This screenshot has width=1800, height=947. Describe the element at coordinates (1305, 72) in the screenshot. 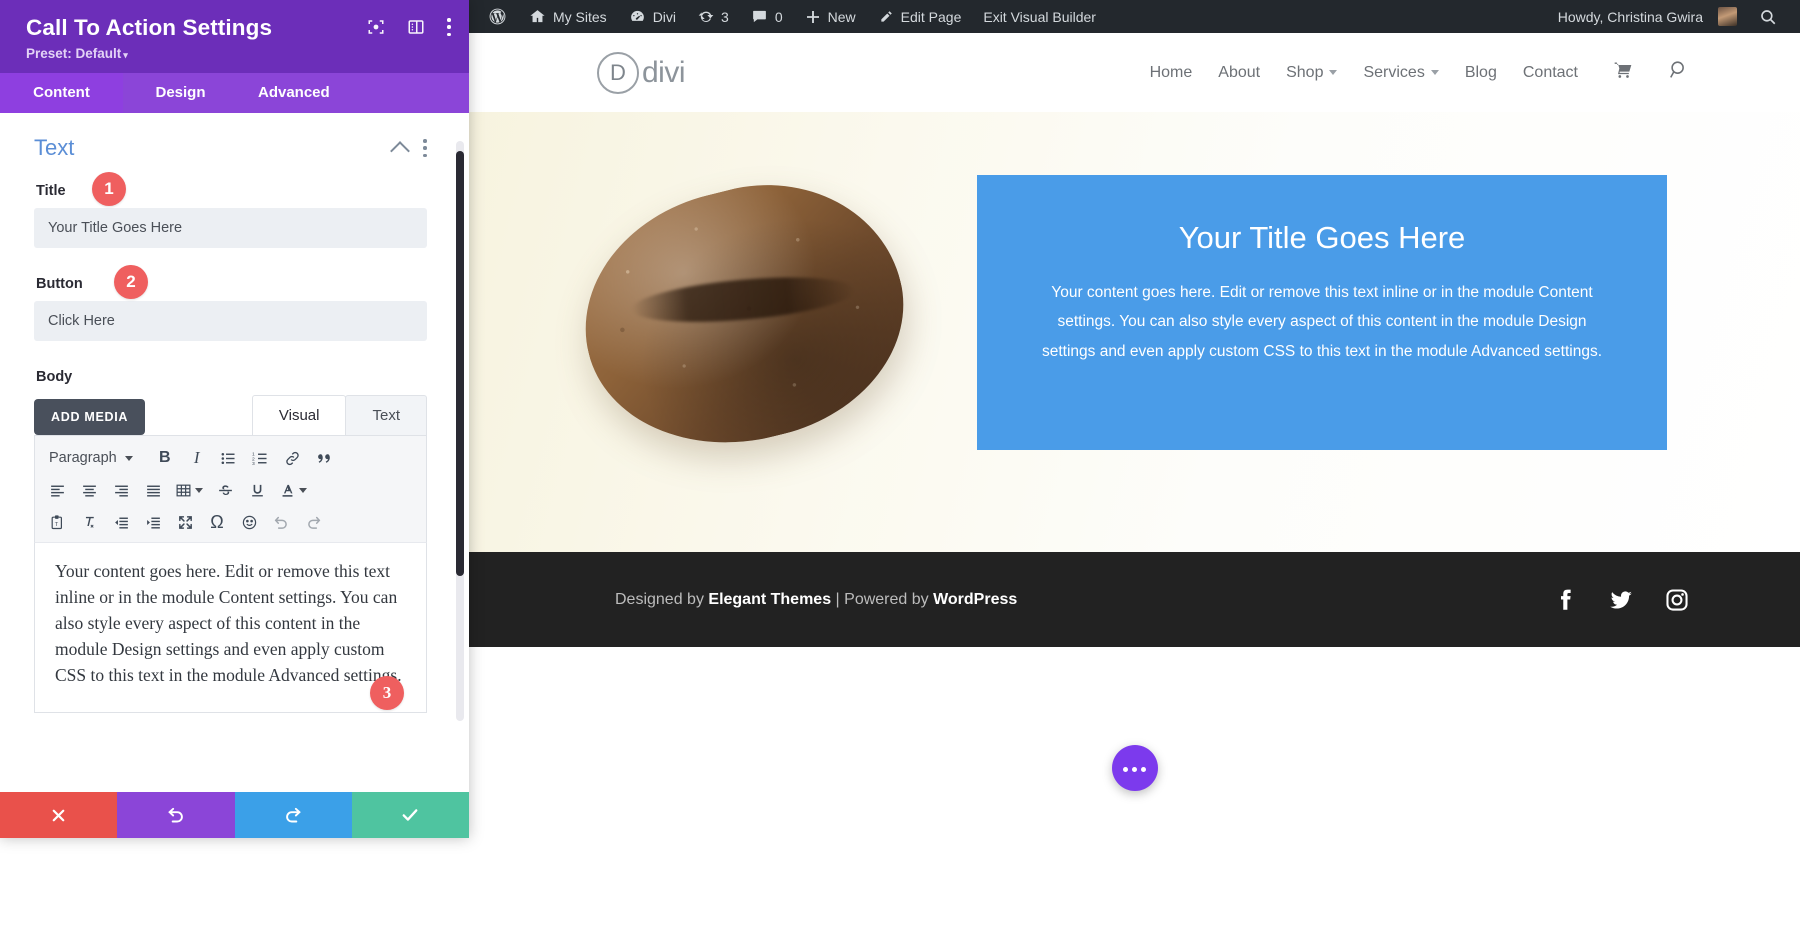

I see `nav-item-shop-label: Shop` at that location.